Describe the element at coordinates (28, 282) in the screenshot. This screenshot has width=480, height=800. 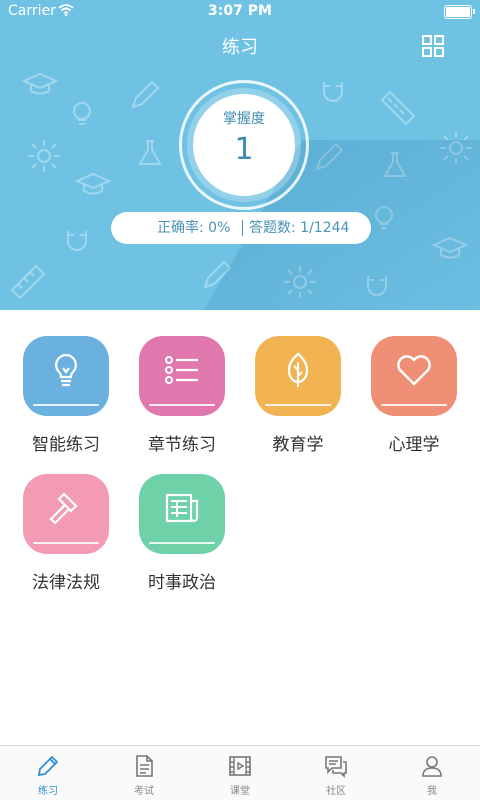
I see `ruler-deco-icon` at that location.